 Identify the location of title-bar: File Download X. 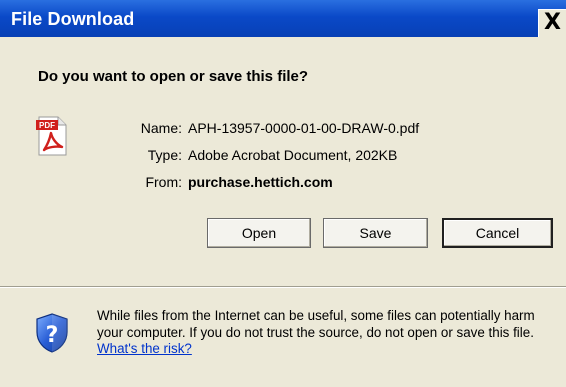
(283, 18).